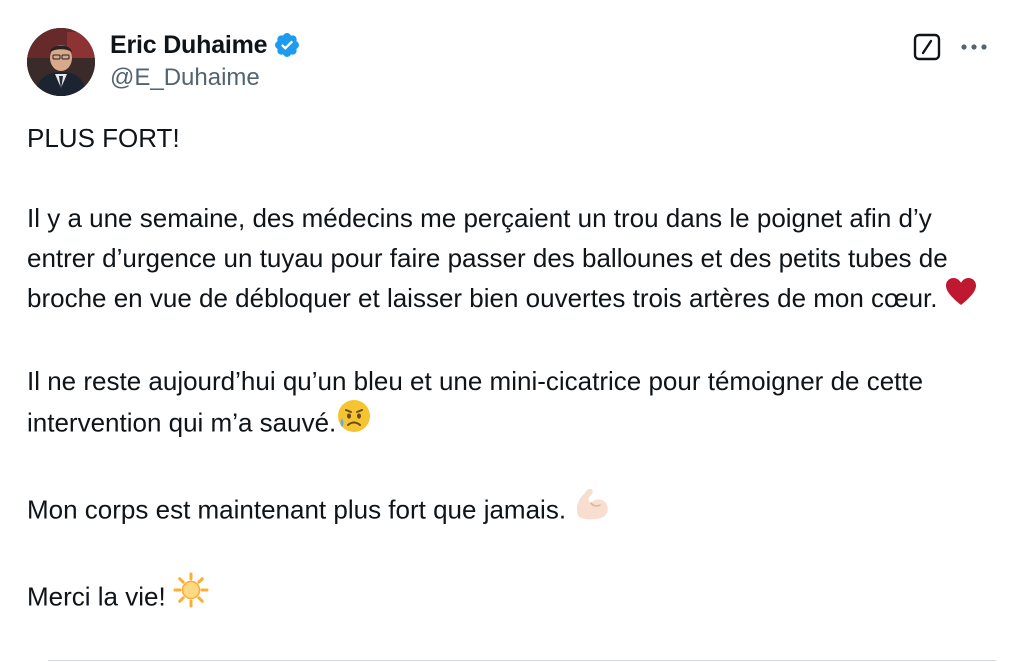 This screenshot has width=1026, height=662. What do you see at coordinates (103, 138) in the screenshot?
I see `tweet-text-line: PLUS FORT!` at bounding box center [103, 138].